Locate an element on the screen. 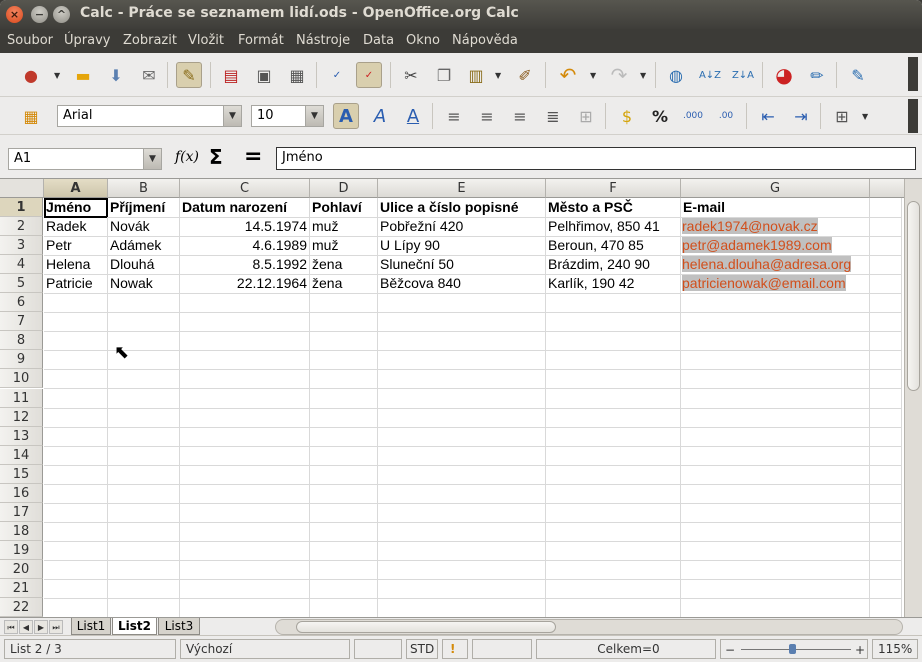  row-header: 15 is located at coordinates (21, 474).